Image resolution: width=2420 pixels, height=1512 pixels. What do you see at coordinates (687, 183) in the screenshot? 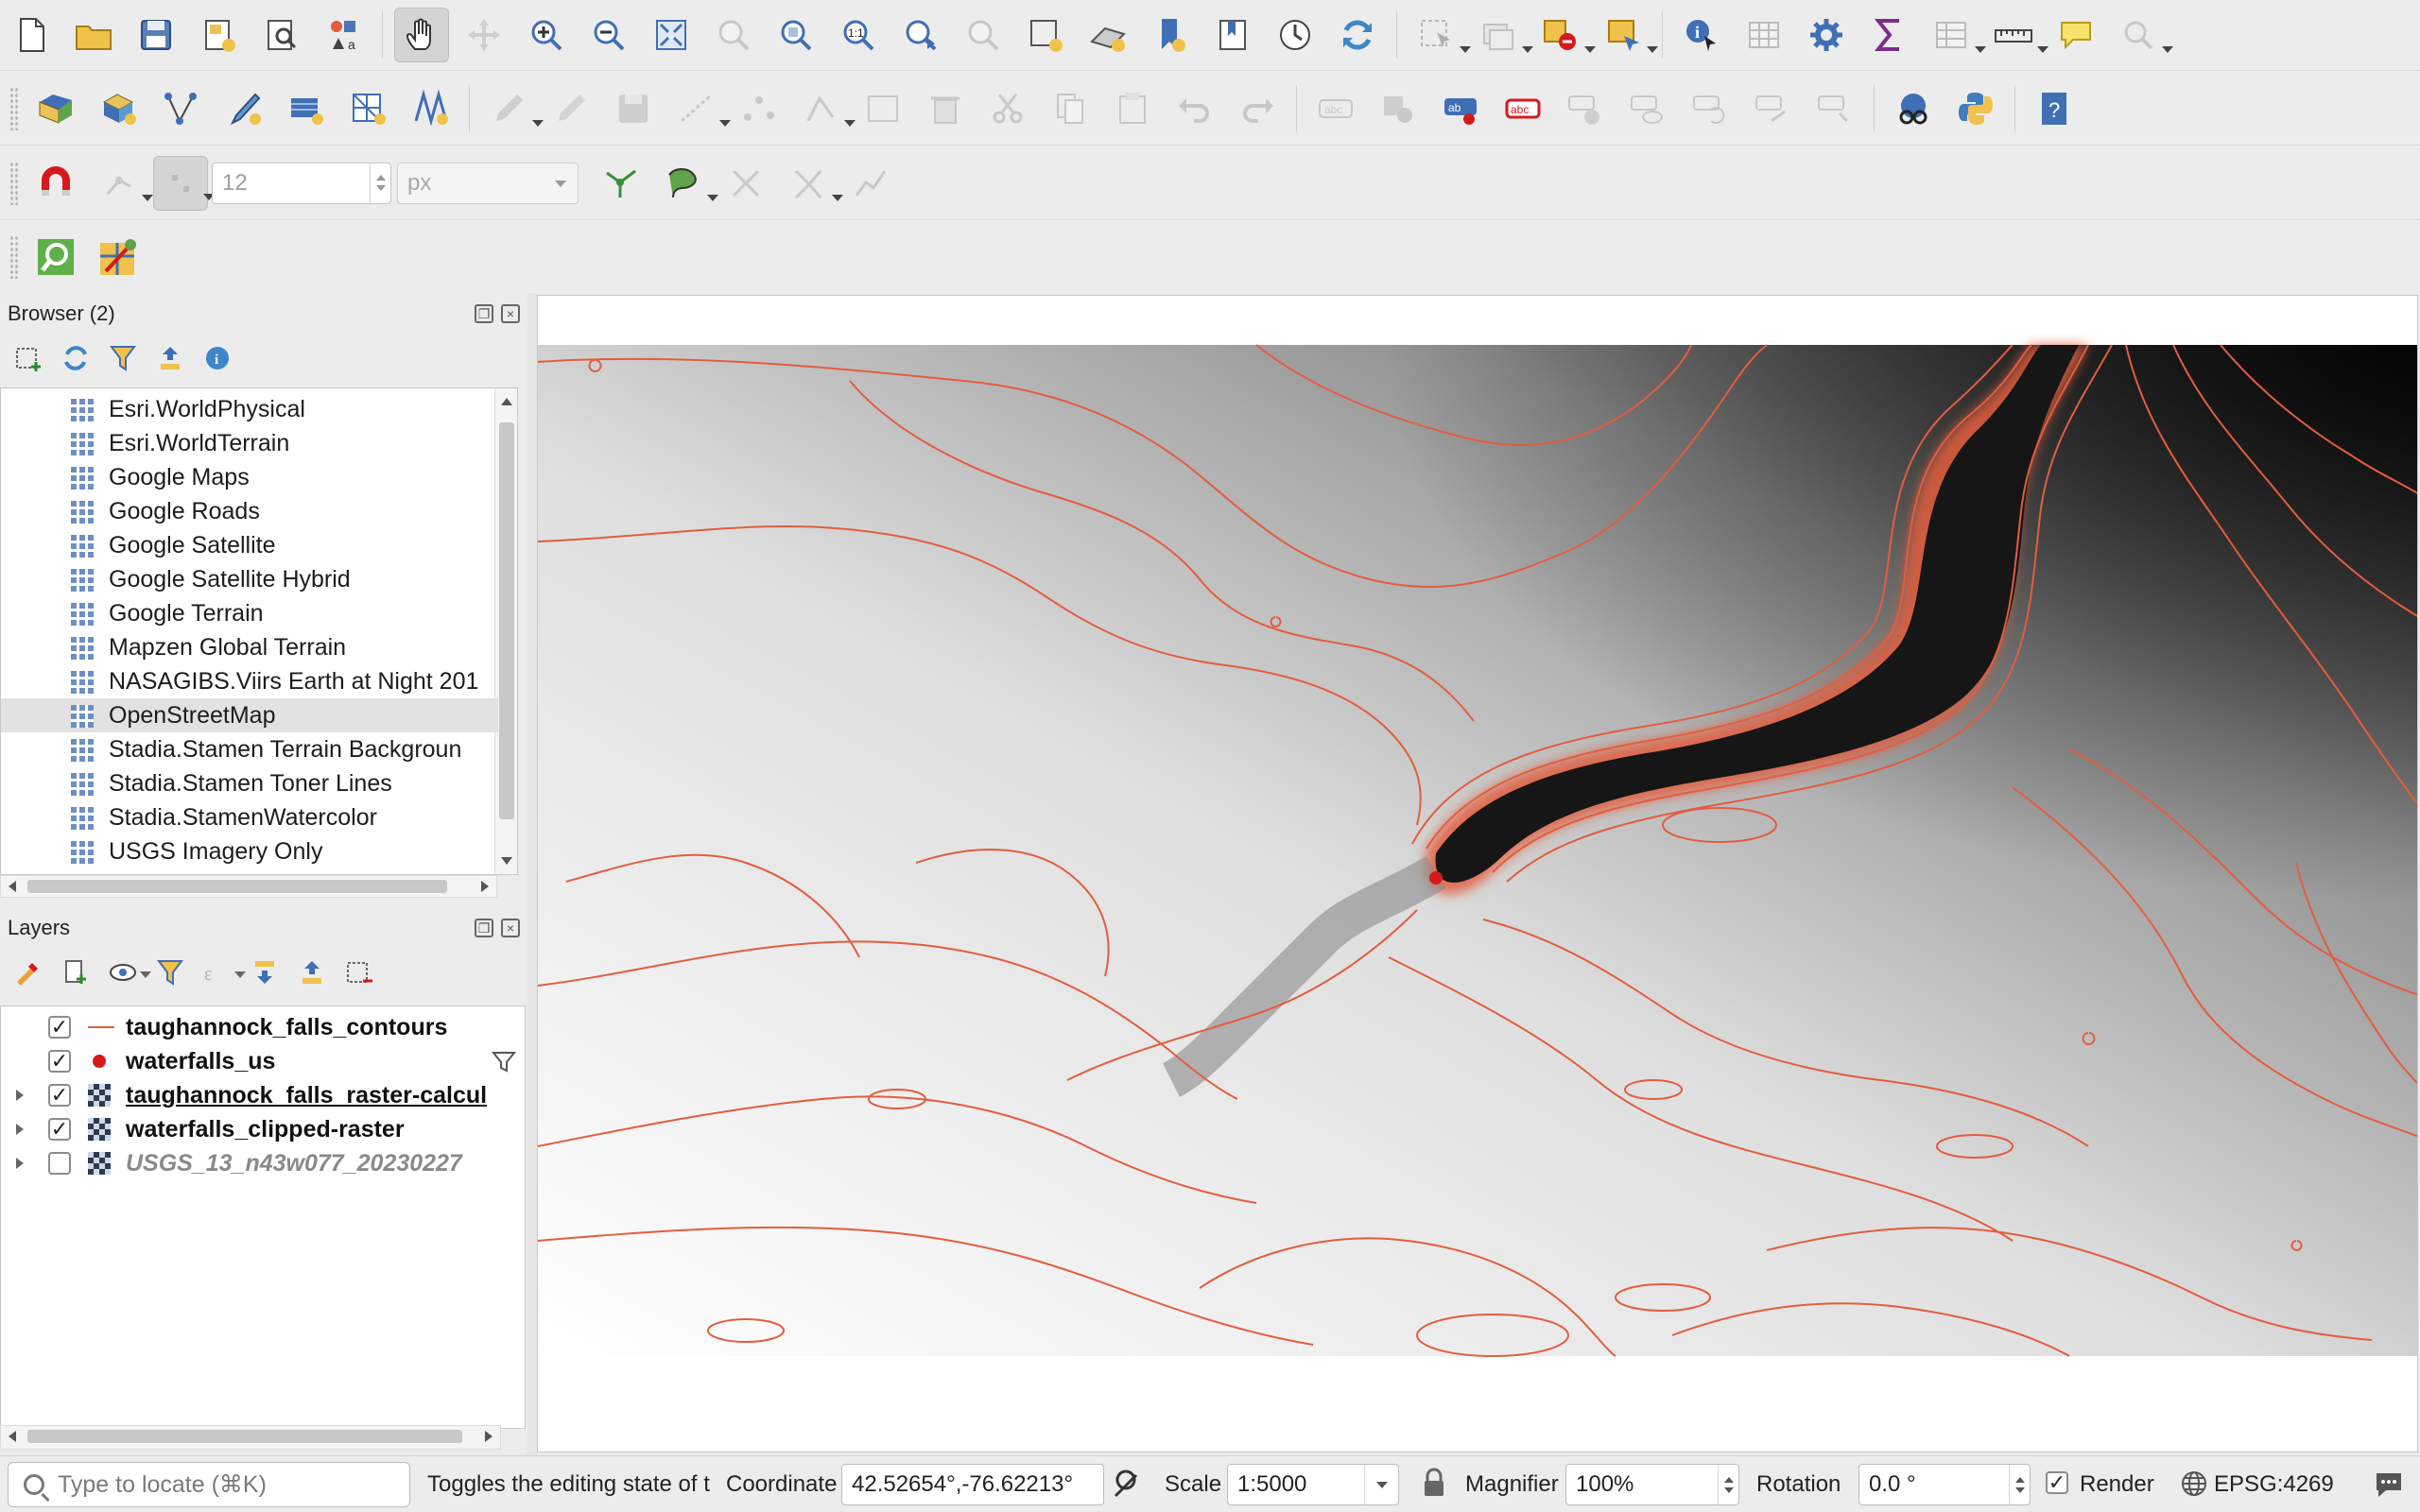
I see `avoid-intersections-icon` at bounding box center [687, 183].